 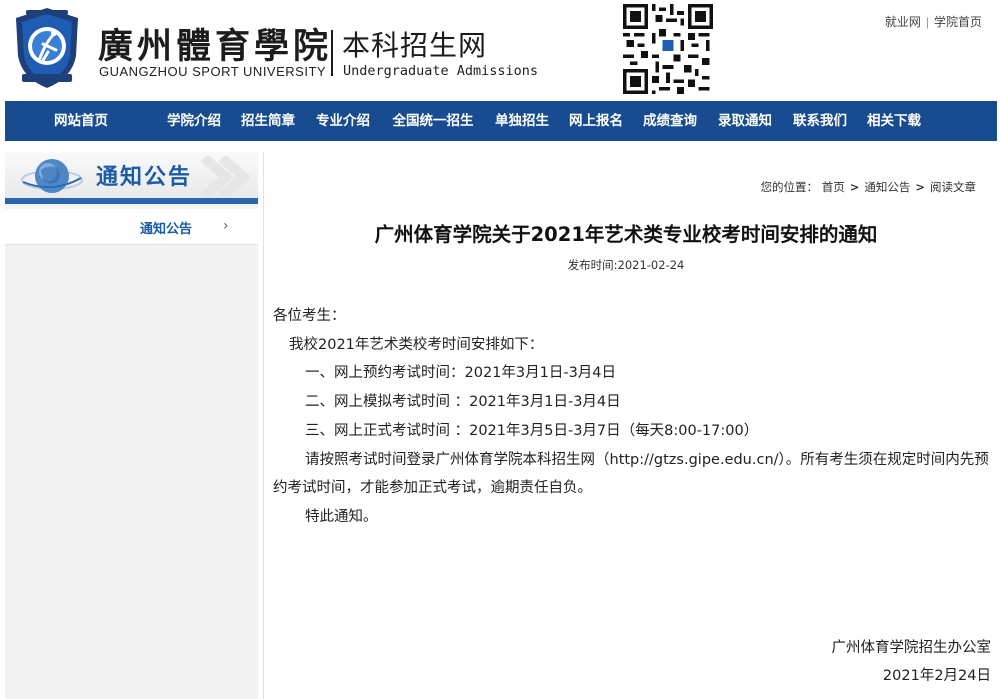 What do you see at coordinates (820, 121) in the screenshot?
I see `nav-item-contact: 联系我们` at bounding box center [820, 121].